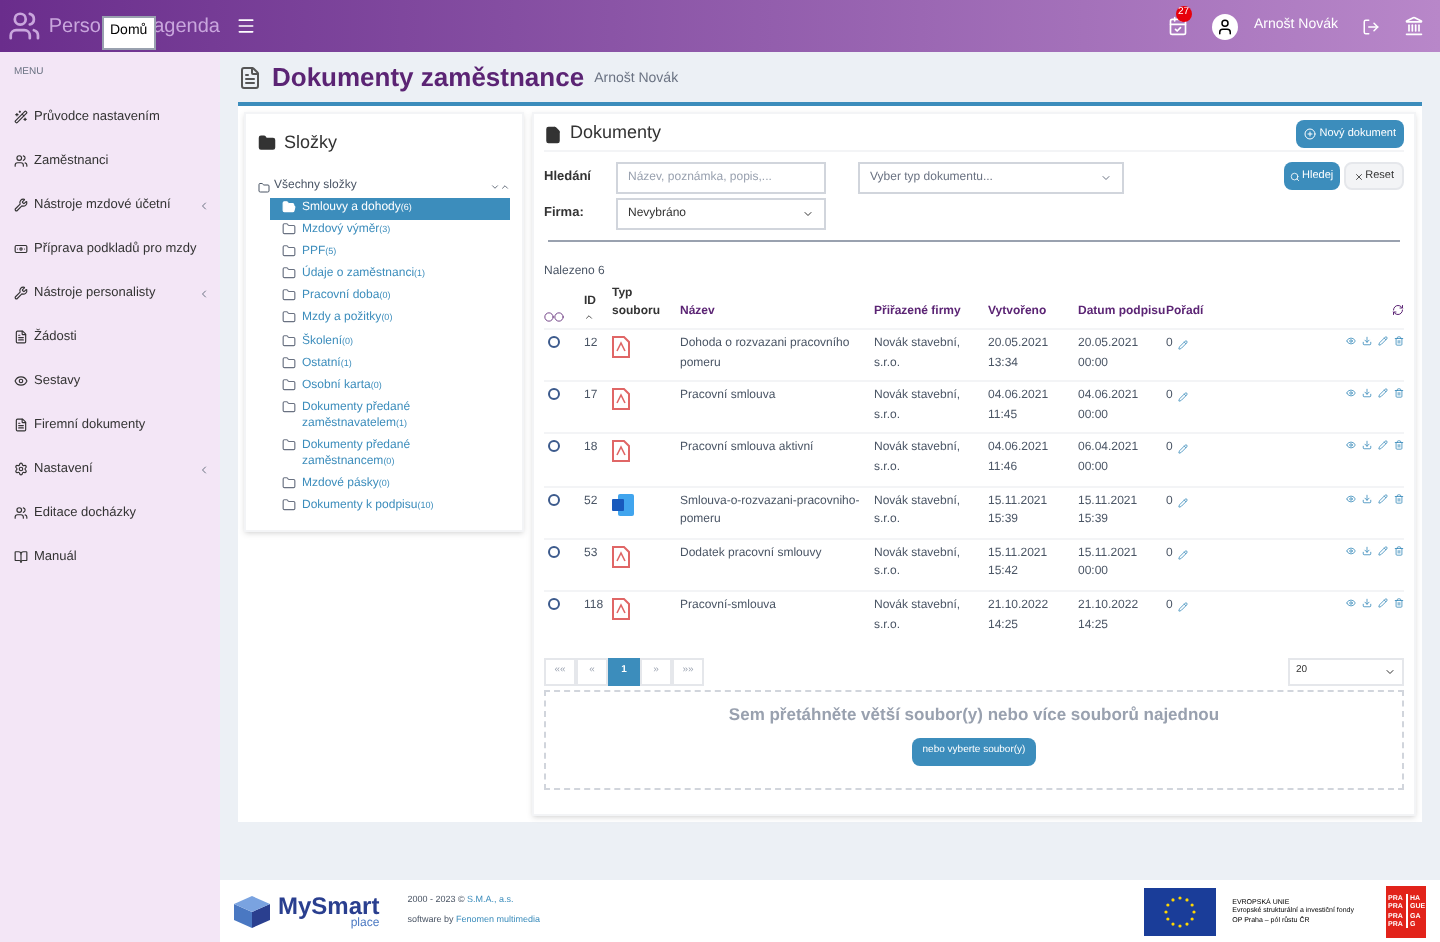 The image size is (1440, 942). Describe the element at coordinates (1177, 26) in the screenshot. I see `calendar-icon` at that location.